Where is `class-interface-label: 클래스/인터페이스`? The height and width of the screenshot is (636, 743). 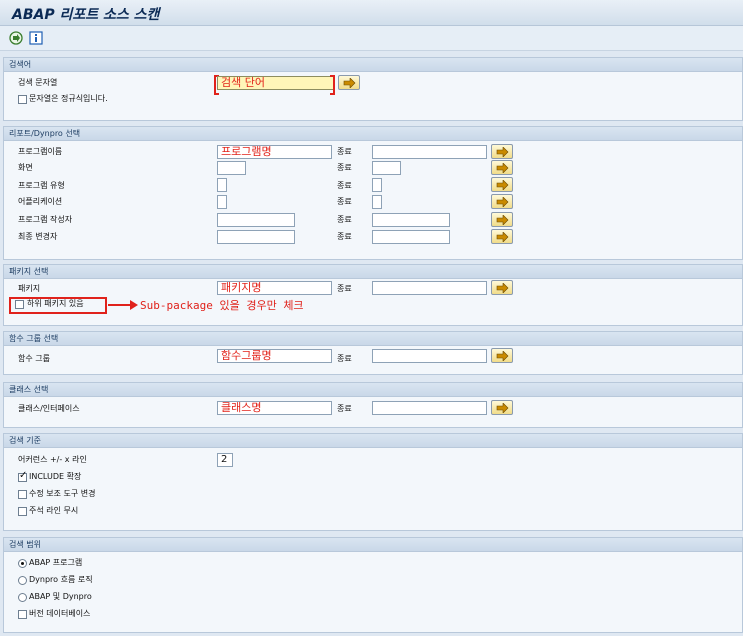 class-interface-label: 클래스/인터페이스 is located at coordinates (49, 408).